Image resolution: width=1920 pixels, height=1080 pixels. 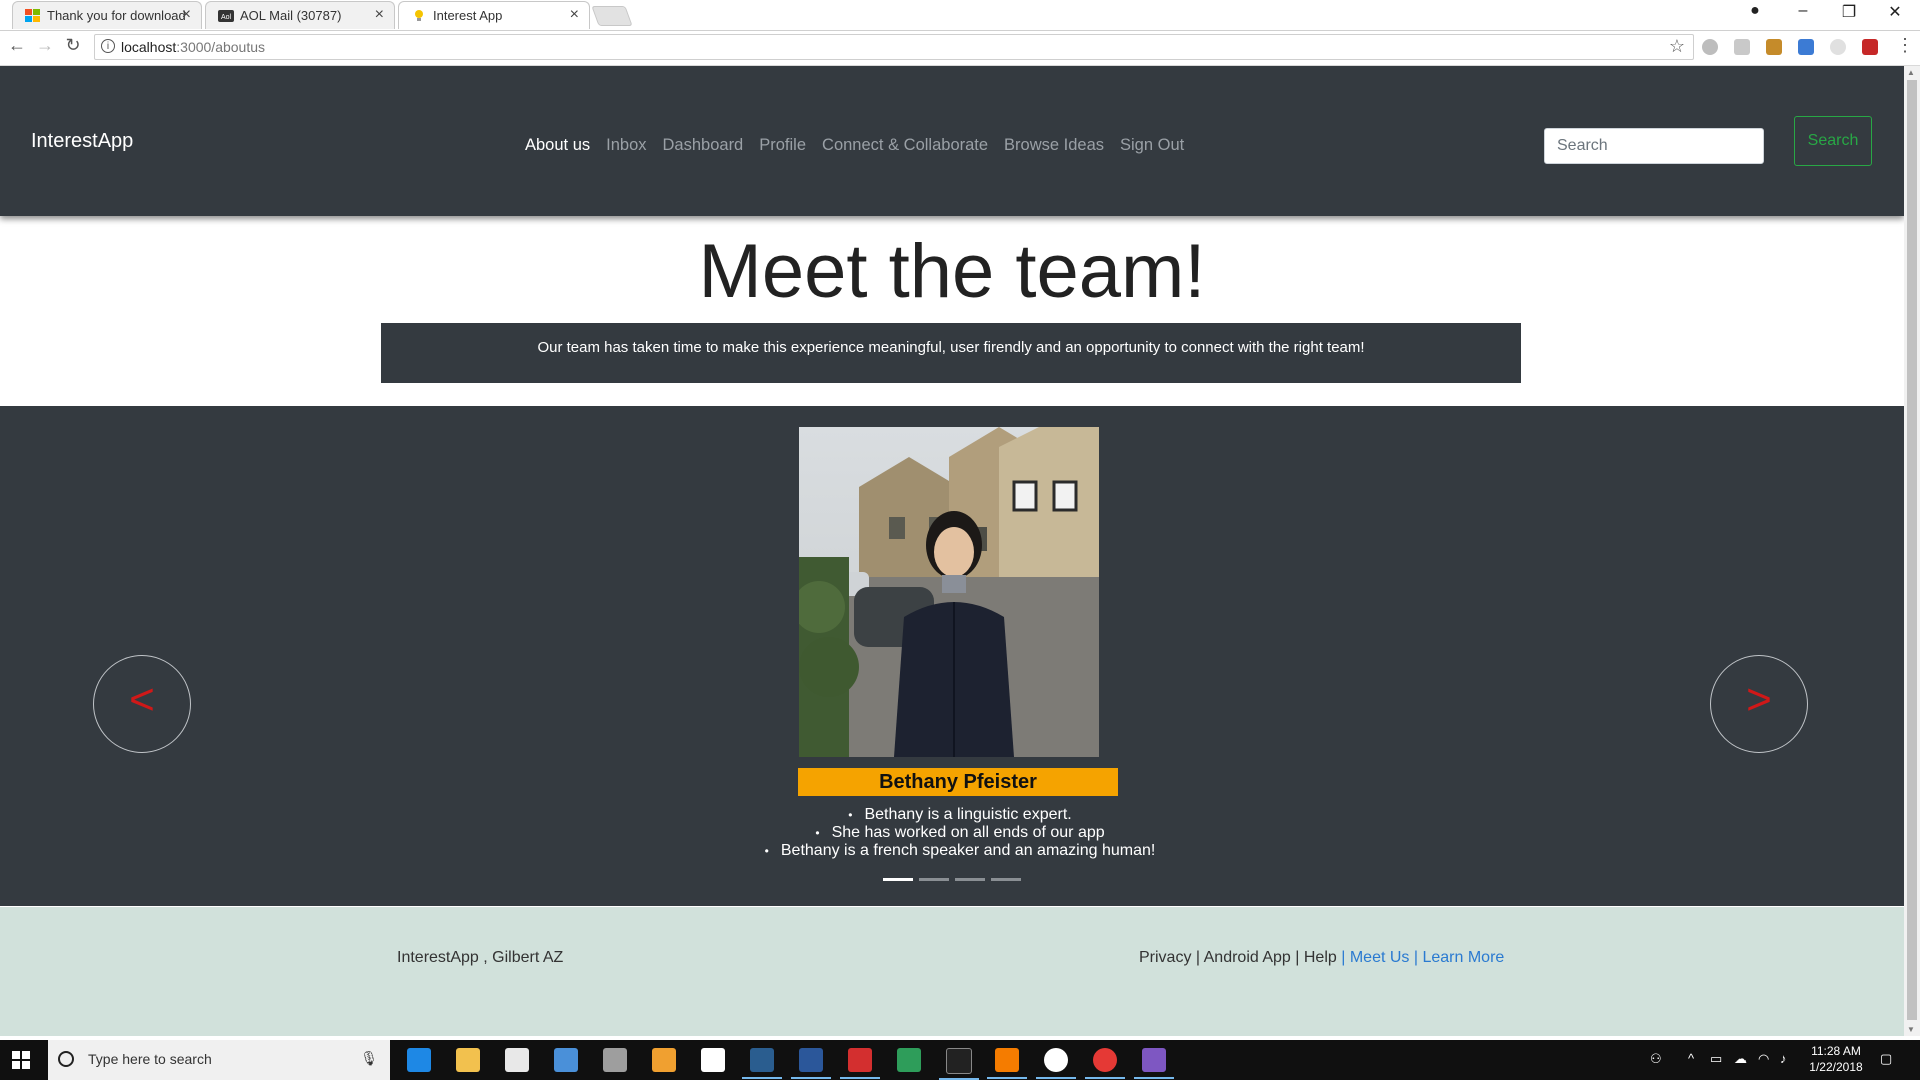 I want to click on browser-tab-active: Interest App ×, so click(x=494, y=15).